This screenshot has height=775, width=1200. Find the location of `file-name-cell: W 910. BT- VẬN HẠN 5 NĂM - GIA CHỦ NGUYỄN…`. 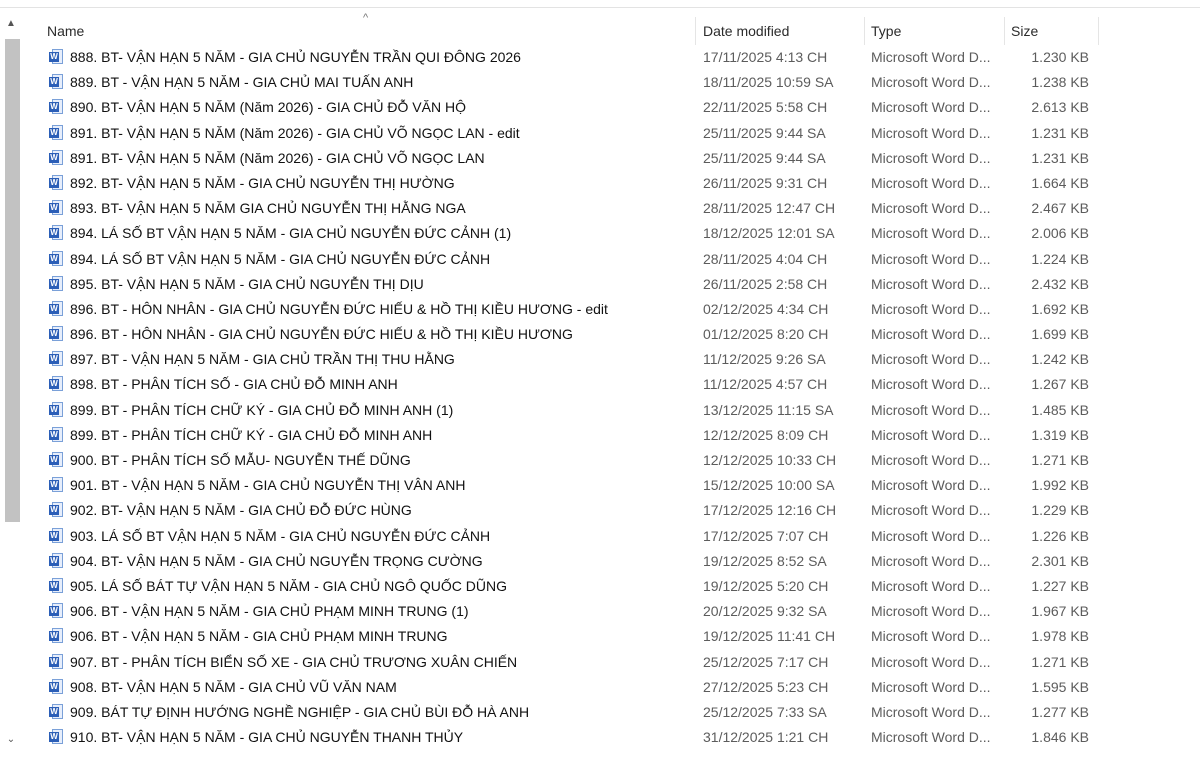

file-name-cell: W 910. BT- VẬN HẠN 5 NĂM - GIA CHỦ NGUYỄN… is located at coordinates (371, 737).